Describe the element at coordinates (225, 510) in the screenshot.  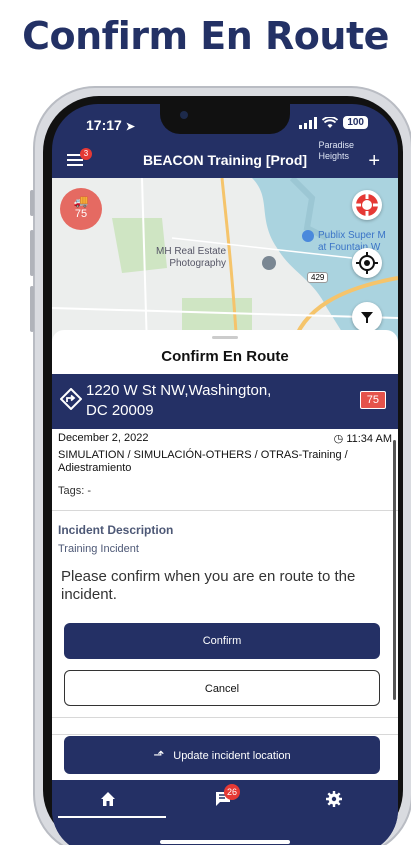
I see `section-divider` at that location.